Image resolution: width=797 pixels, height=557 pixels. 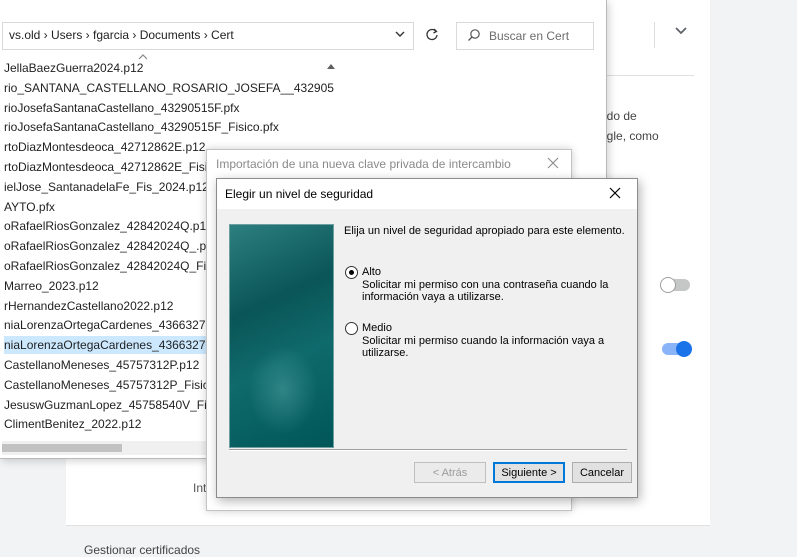 I want to click on file-list-item: JellaBaezGuerra2024.p12, so click(x=73, y=69).